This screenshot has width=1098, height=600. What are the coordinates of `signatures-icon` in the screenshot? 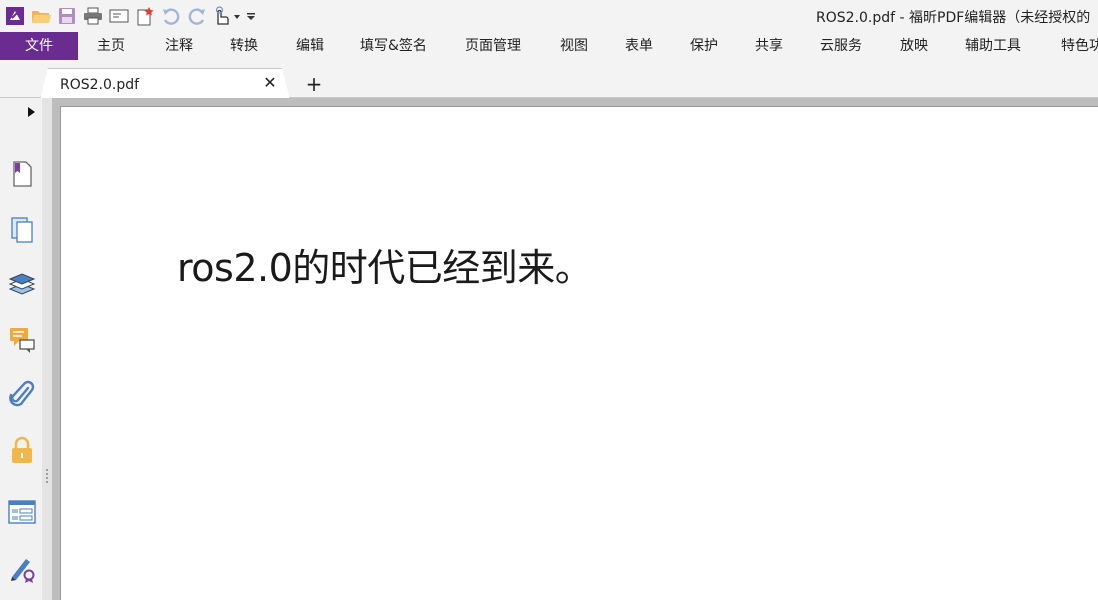 It's located at (22, 569).